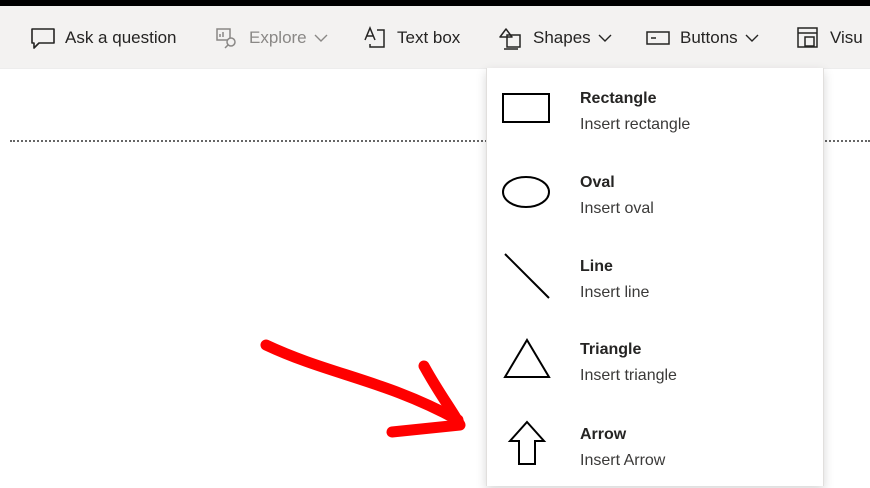 The height and width of the screenshot is (488, 870). Describe the element at coordinates (617, 208) in the screenshot. I see `menu-item-subtitle: Insert oval` at that location.